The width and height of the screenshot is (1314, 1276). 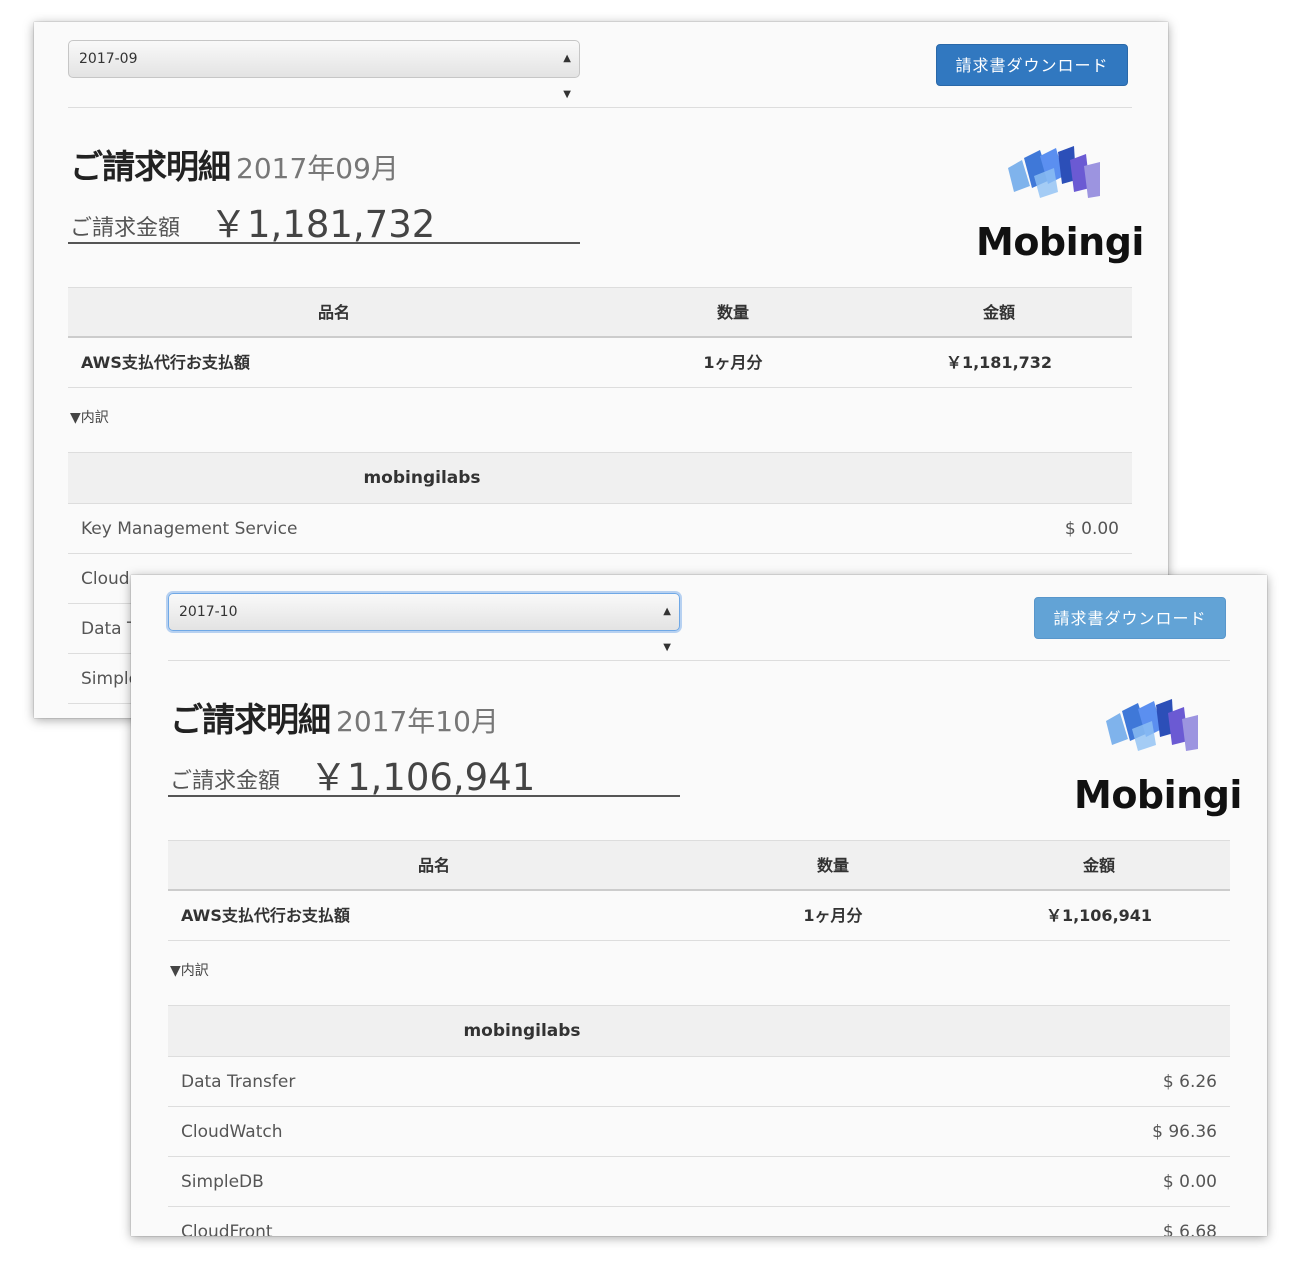 I want to click on service-name: Key Management Service, so click(x=189, y=529).